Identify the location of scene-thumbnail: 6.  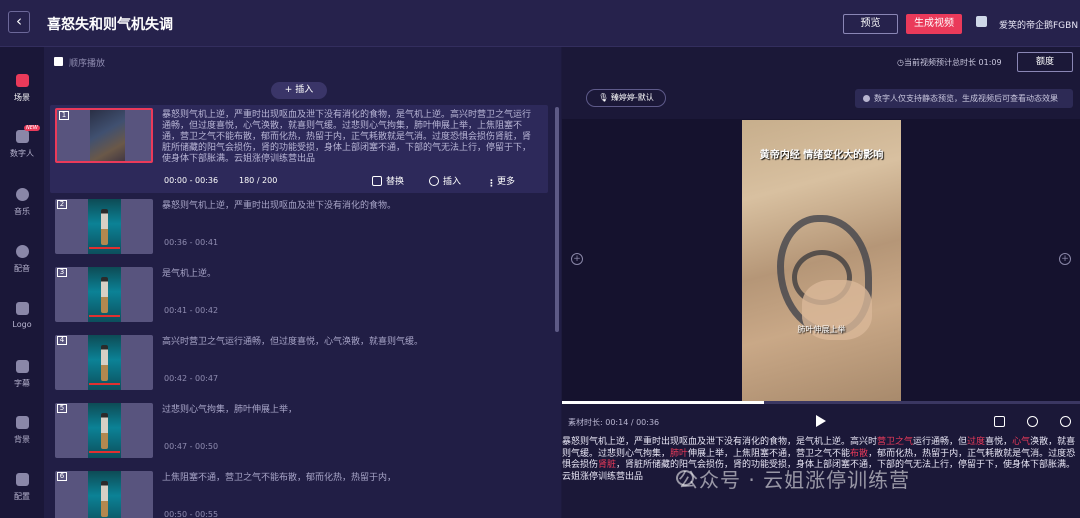
(104, 494).